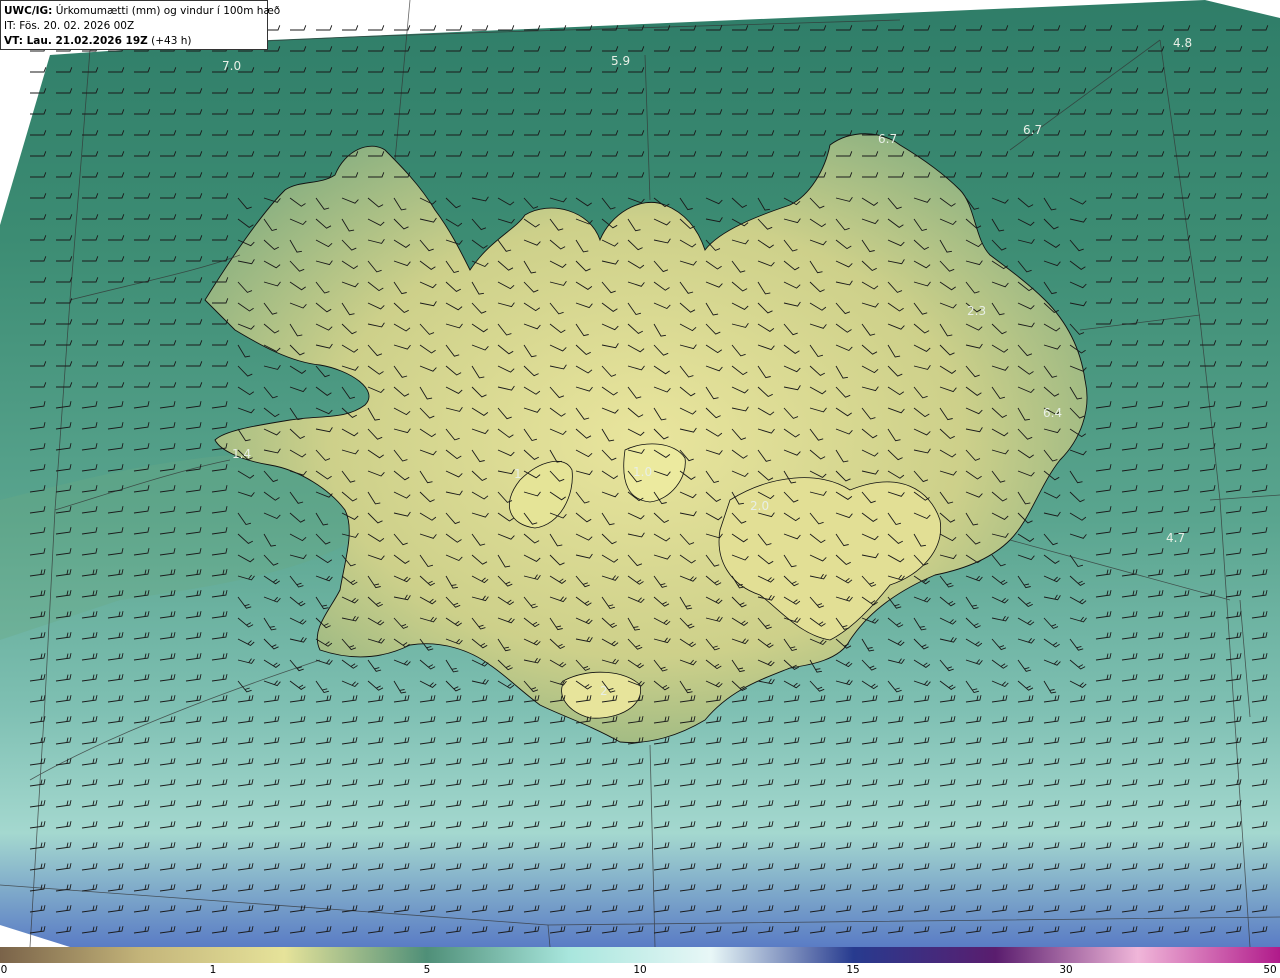  What do you see at coordinates (1052, 413) in the screenshot?
I see `map-value-label: 6.4` at bounding box center [1052, 413].